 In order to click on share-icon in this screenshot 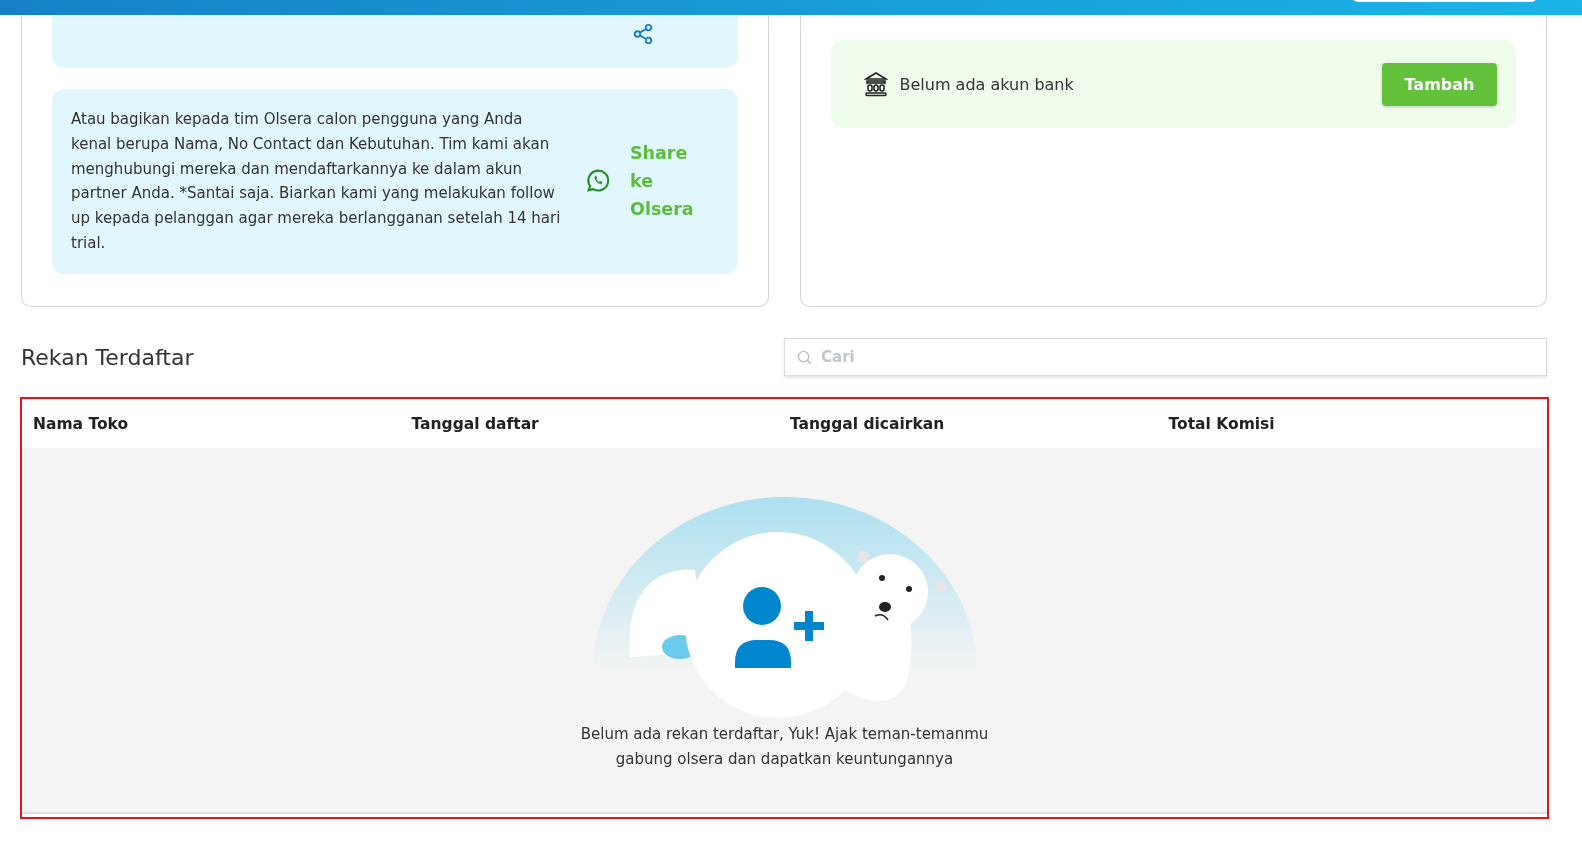, I will do `click(643, 34)`.